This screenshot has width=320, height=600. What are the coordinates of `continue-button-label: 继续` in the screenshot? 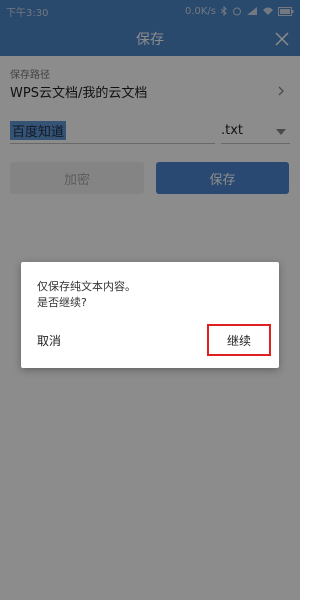 It's located at (238, 340).